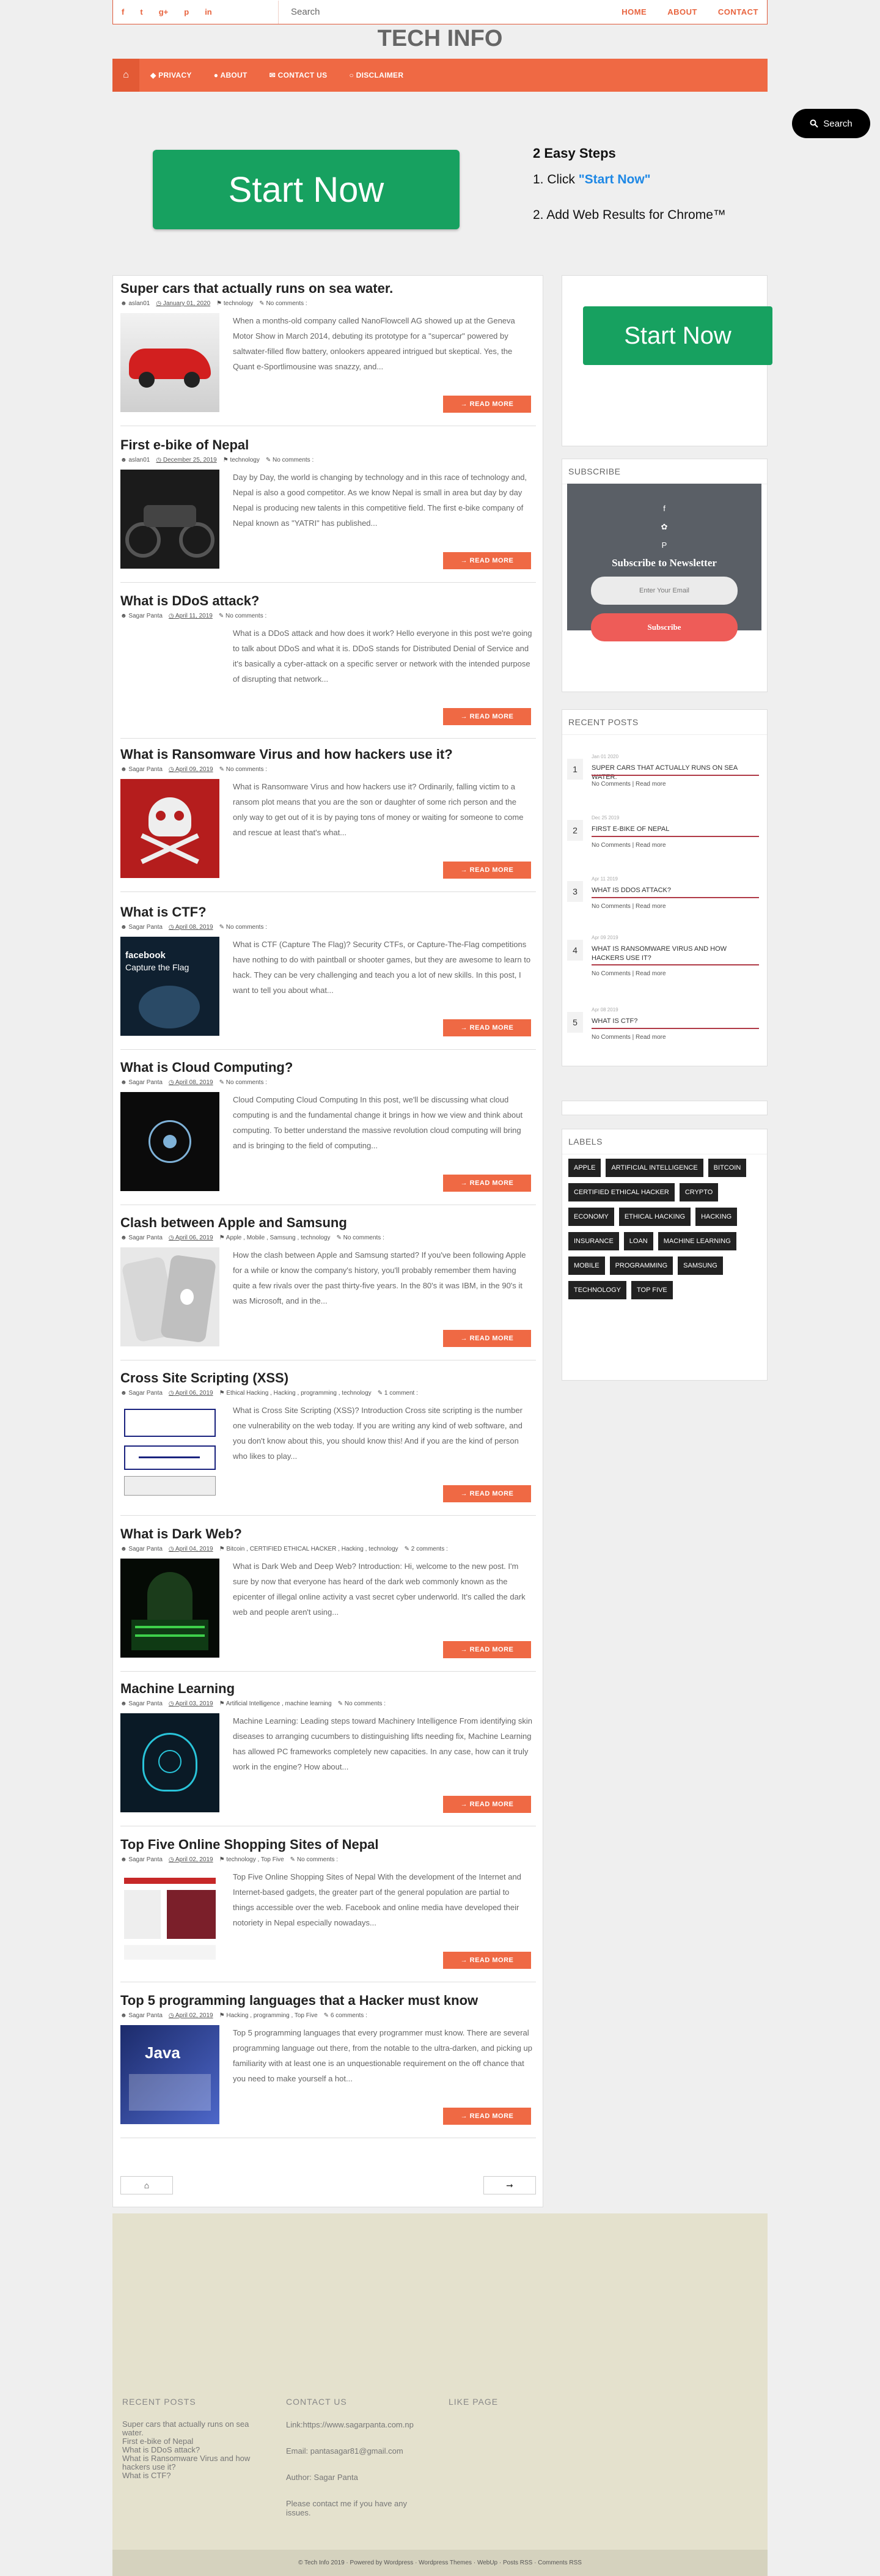 The height and width of the screenshot is (2576, 880). What do you see at coordinates (191, 769) in the screenshot?
I see `post-date: ◷ April 09, 2019` at bounding box center [191, 769].